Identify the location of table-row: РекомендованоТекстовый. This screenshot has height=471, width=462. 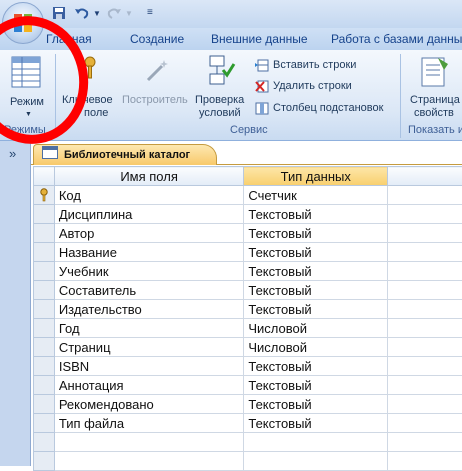
(248, 404).